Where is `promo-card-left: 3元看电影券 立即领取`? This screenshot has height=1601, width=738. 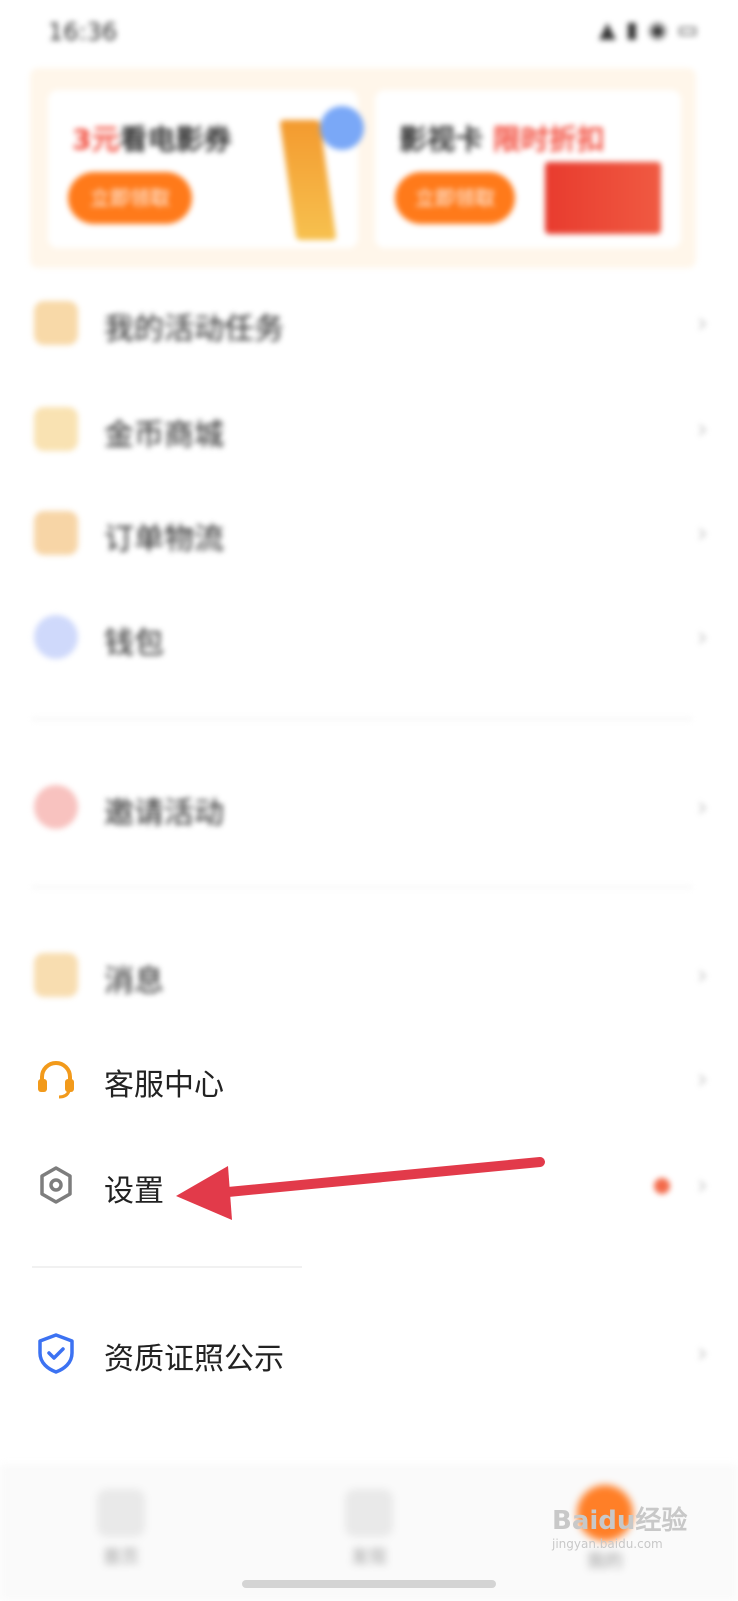 promo-card-left: 3元看电影券 立即领取 is located at coordinates (206, 169).